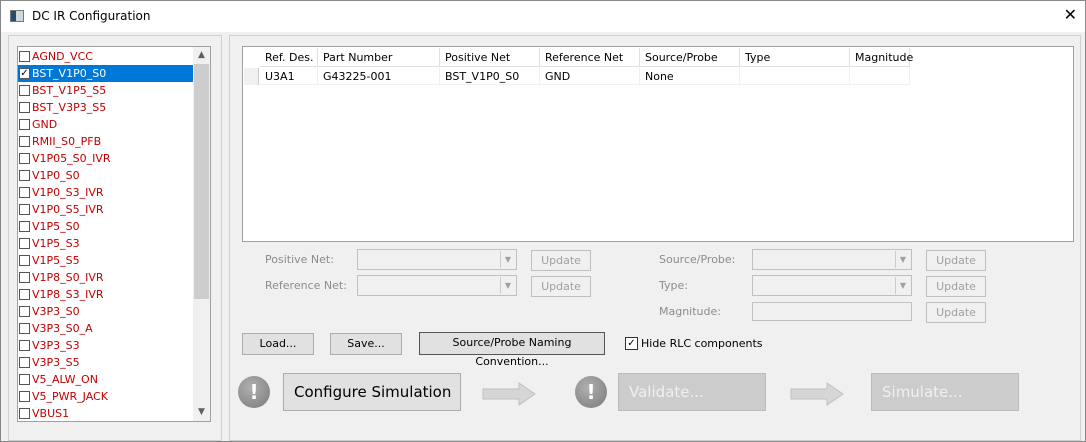  I want to click on column-header: Reference Net, so click(590, 57).